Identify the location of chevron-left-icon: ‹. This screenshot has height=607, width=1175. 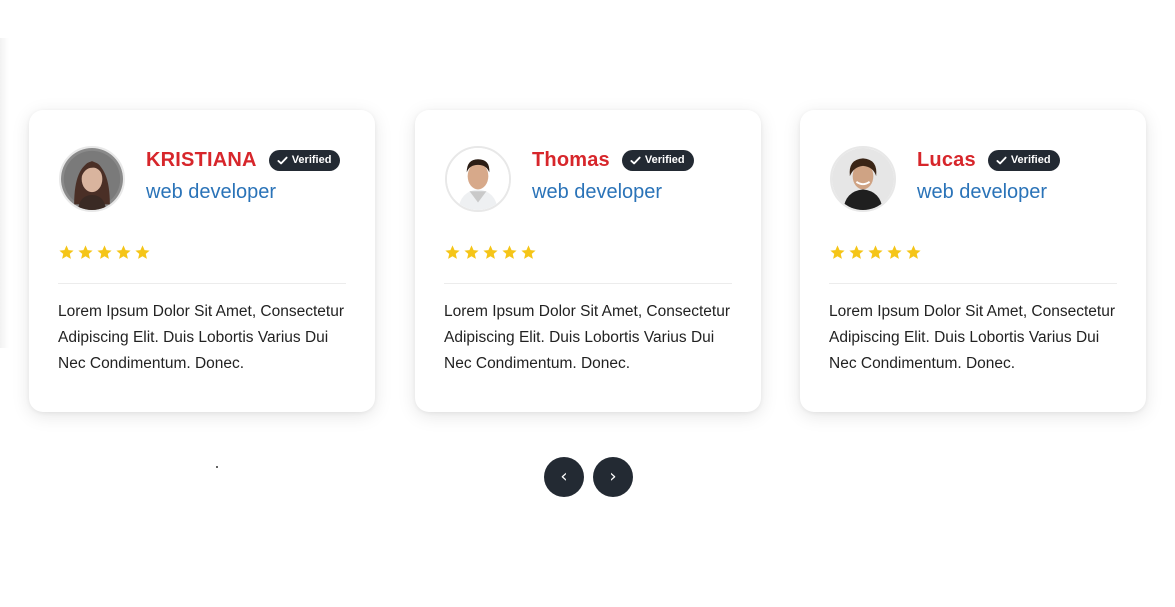
(564, 476).